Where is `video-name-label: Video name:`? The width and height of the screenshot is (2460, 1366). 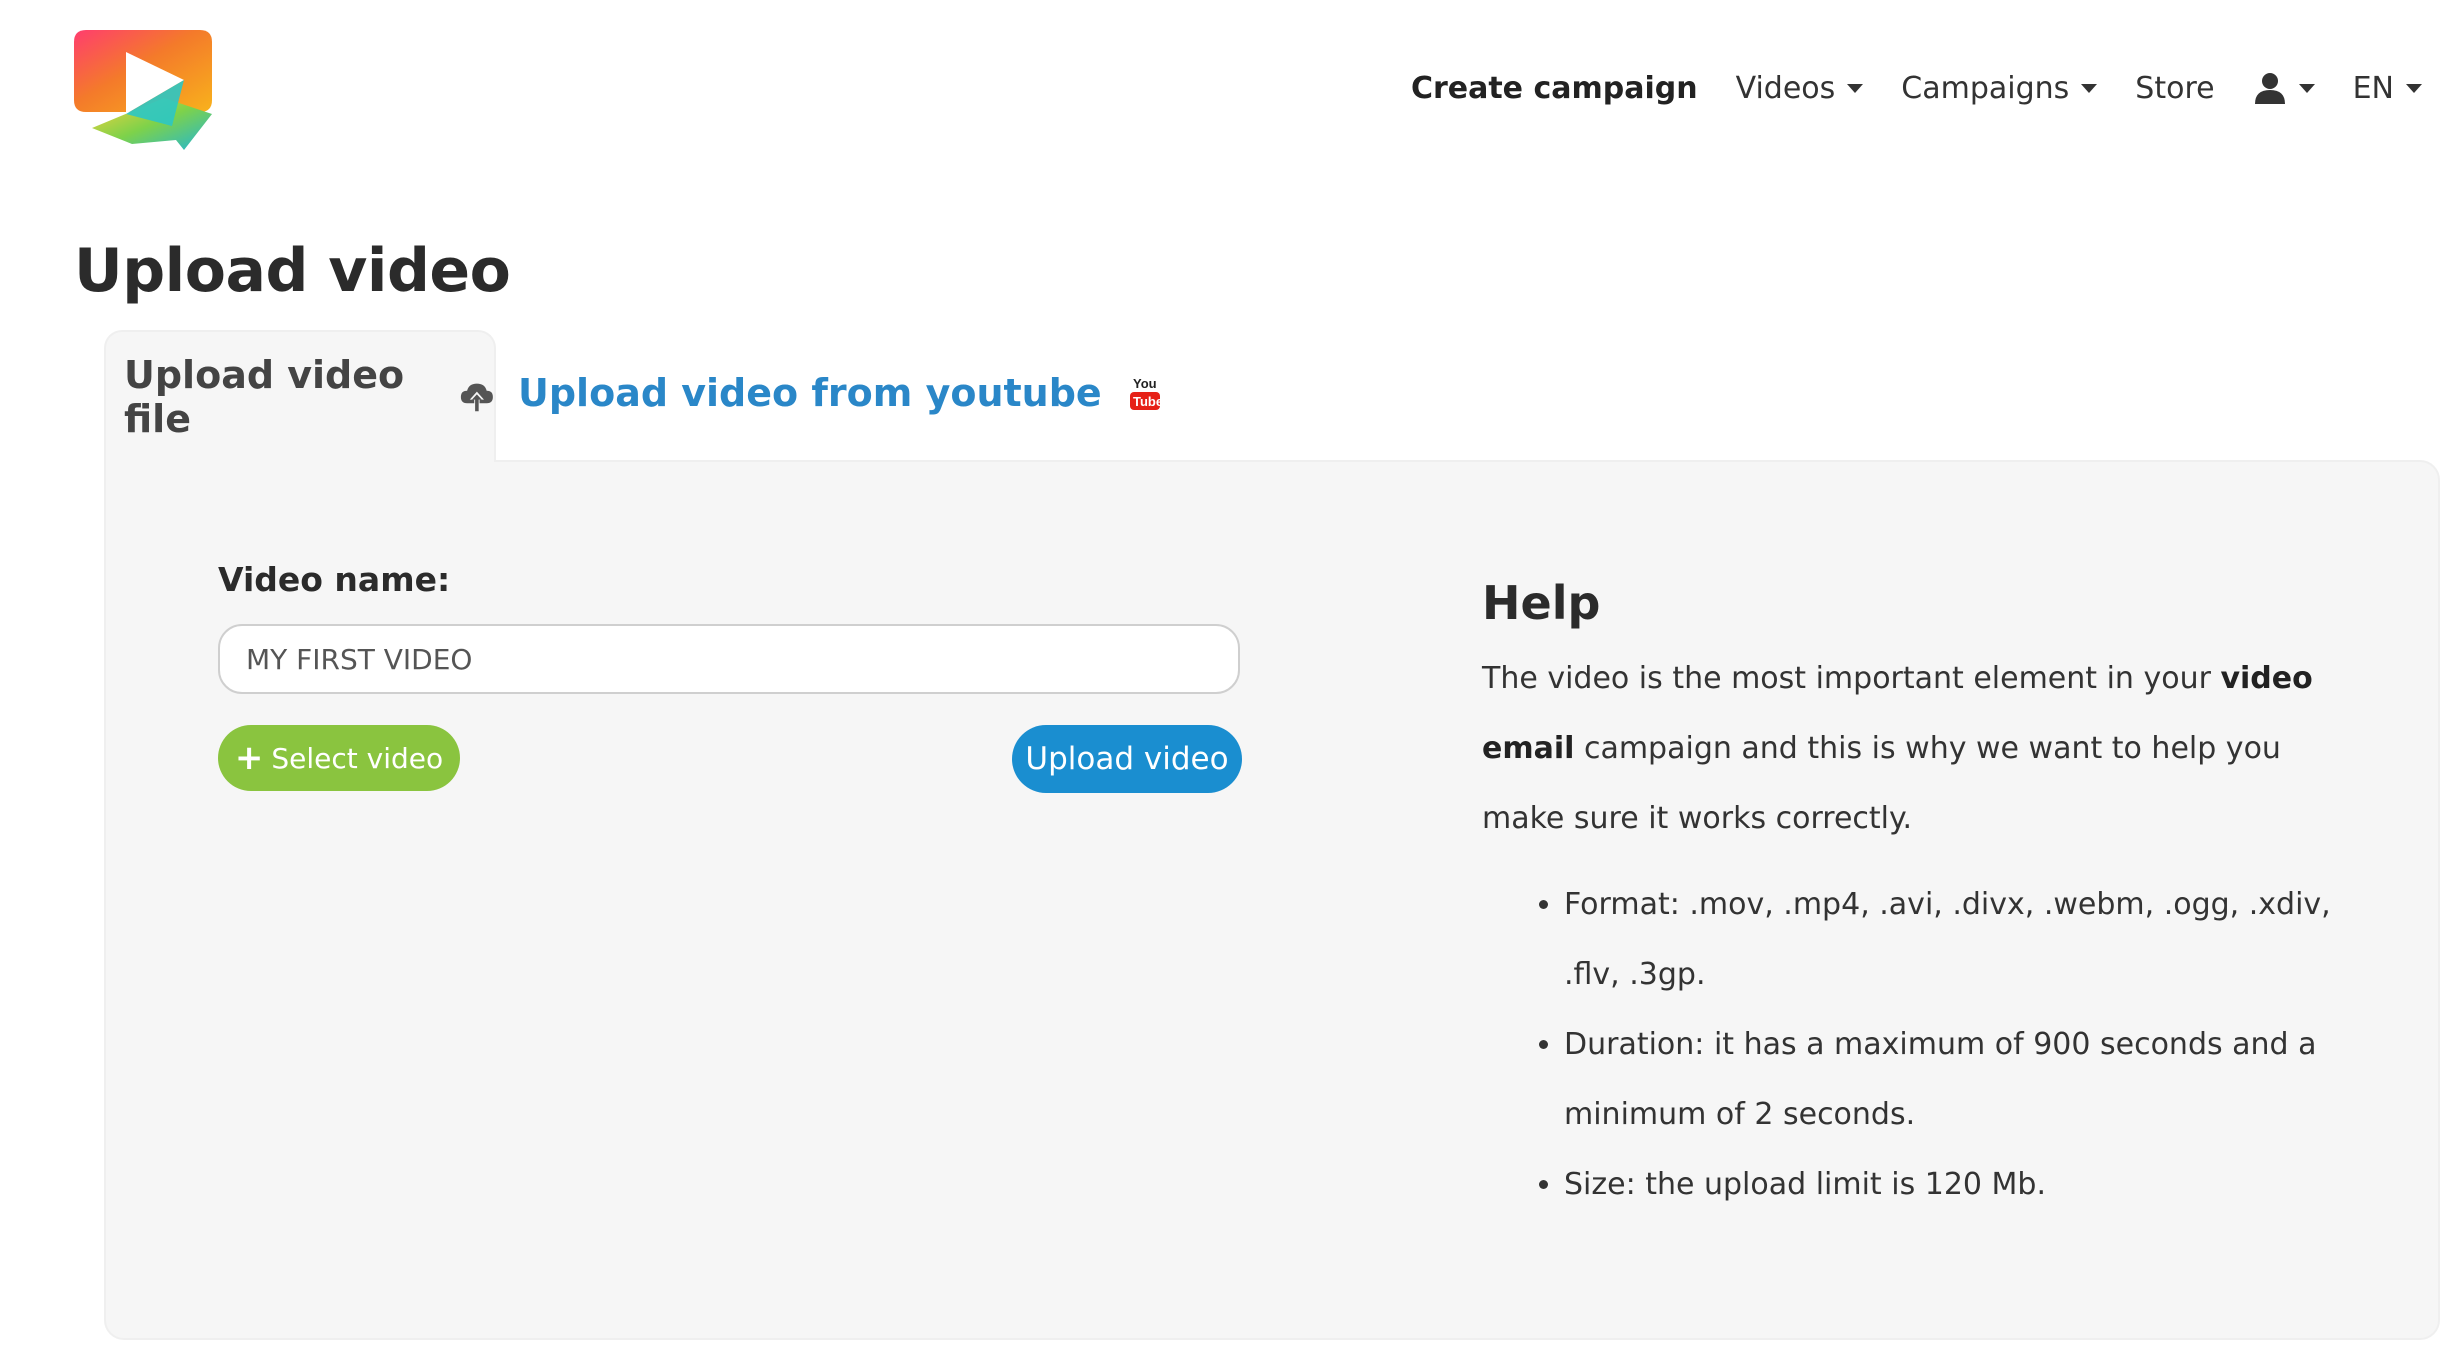
video-name-label: Video name: is located at coordinates (334, 579).